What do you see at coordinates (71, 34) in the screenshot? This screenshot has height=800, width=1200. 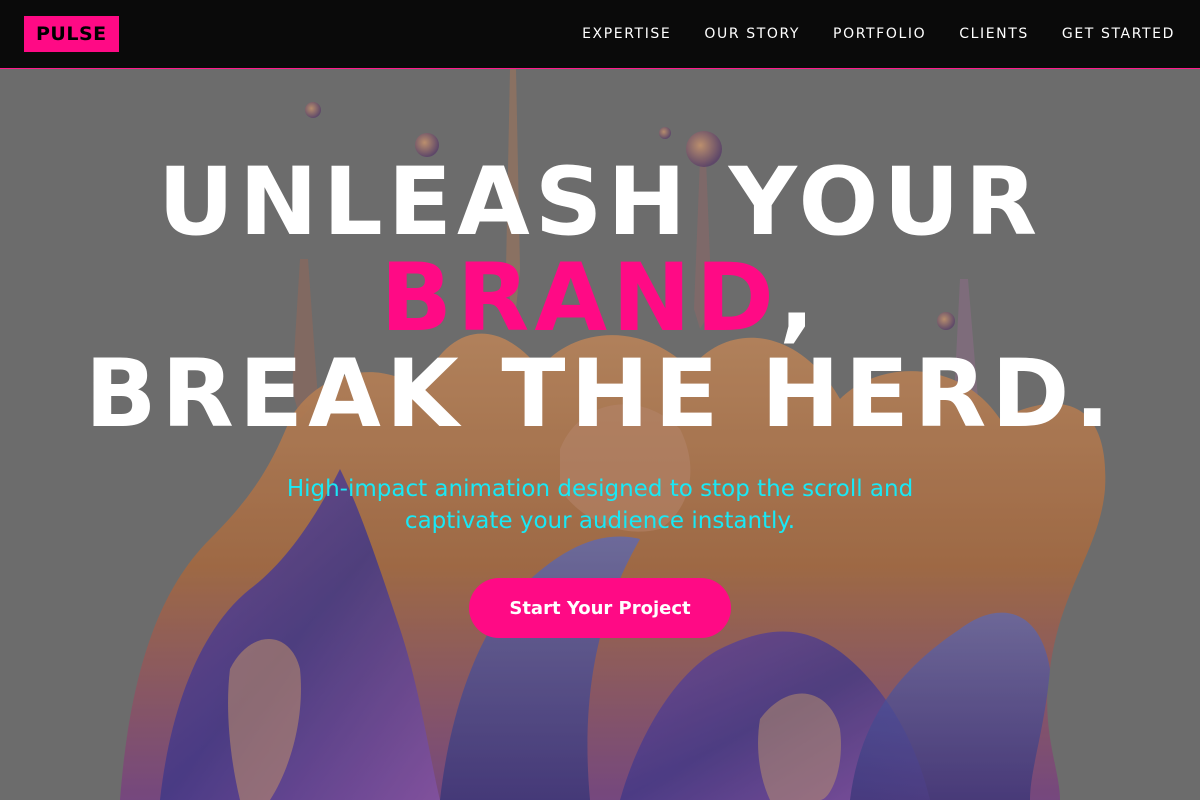 I see `brand-logo: PULSE` at bounding box center [71, 34].